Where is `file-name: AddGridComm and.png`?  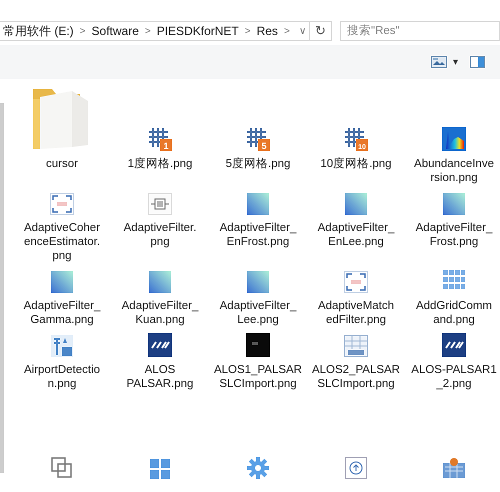 file-name: AddGridComm and.png is located at coordinates (454, 313).